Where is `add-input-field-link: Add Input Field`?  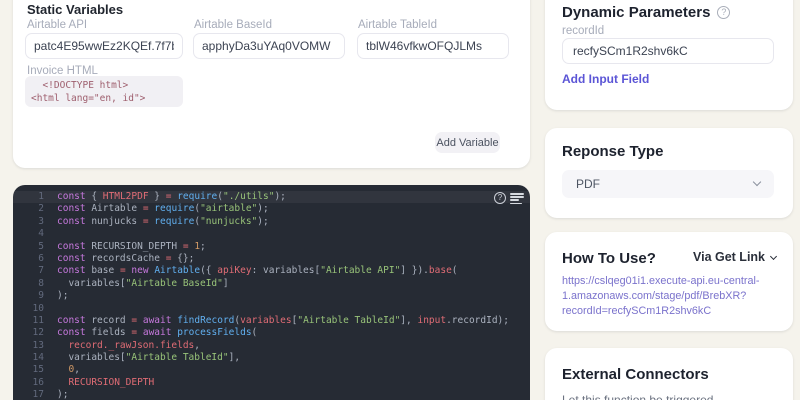 add-input-field-link: Add Input Field is located at coordinates (605, 79).